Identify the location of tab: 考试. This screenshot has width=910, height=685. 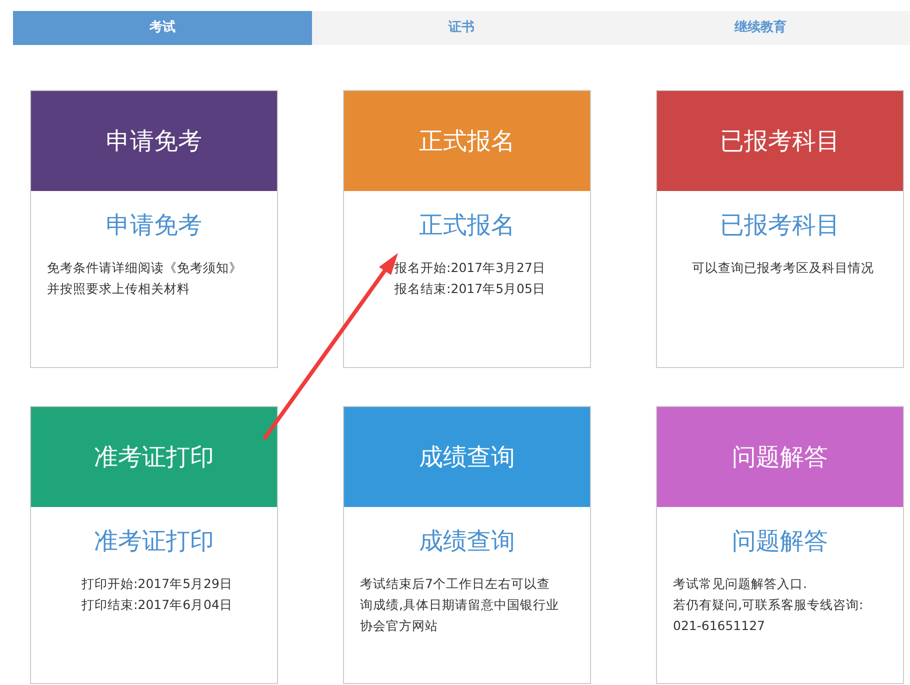
(162, 28).